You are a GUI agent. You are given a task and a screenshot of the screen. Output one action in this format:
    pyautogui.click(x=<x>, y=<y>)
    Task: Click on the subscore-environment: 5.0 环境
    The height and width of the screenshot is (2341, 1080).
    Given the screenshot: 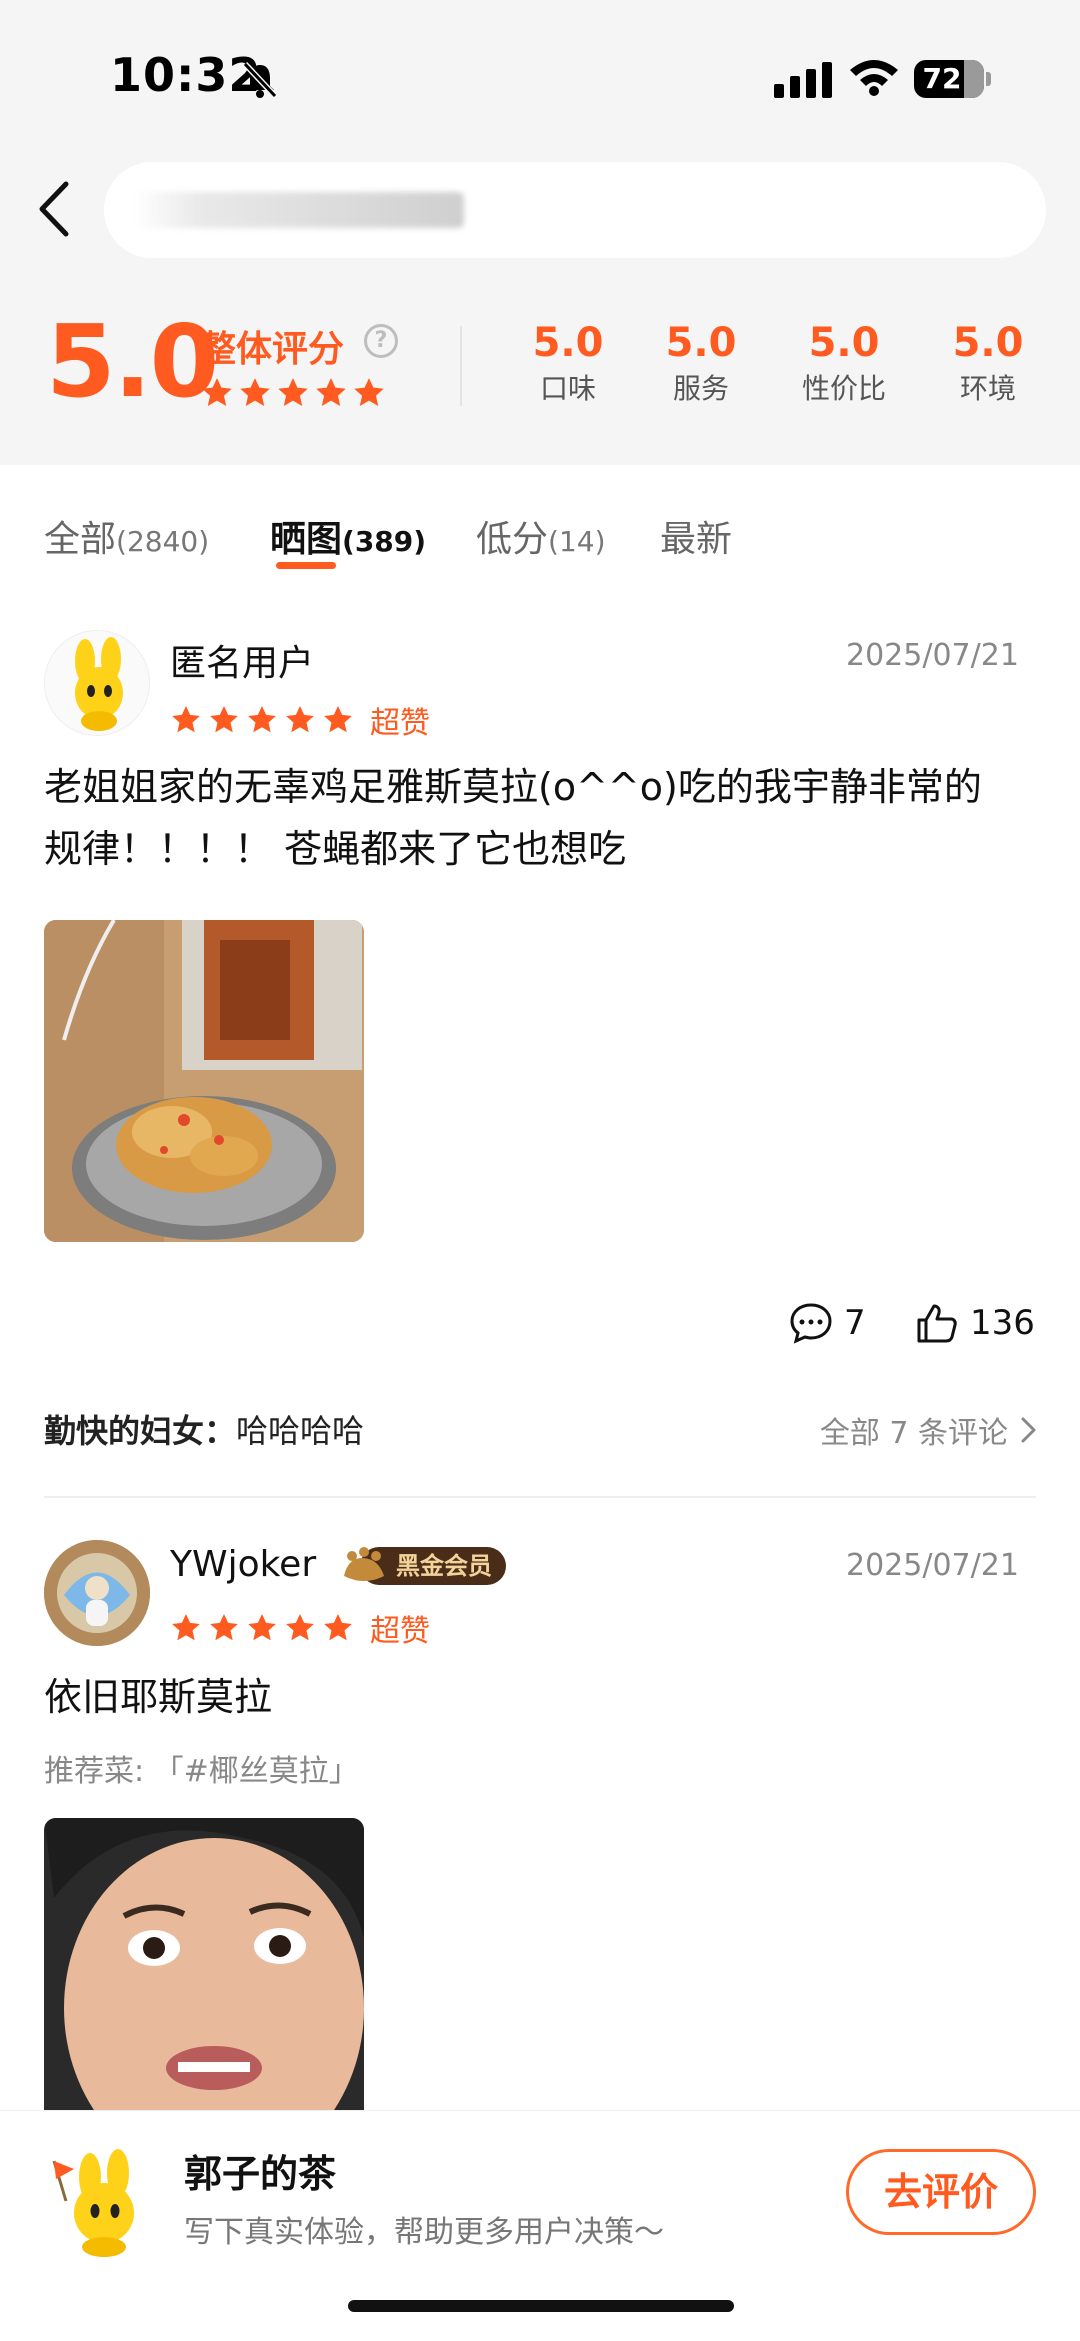 What is the action you would take?
    pyautogui.click(x=988, y=364)
    